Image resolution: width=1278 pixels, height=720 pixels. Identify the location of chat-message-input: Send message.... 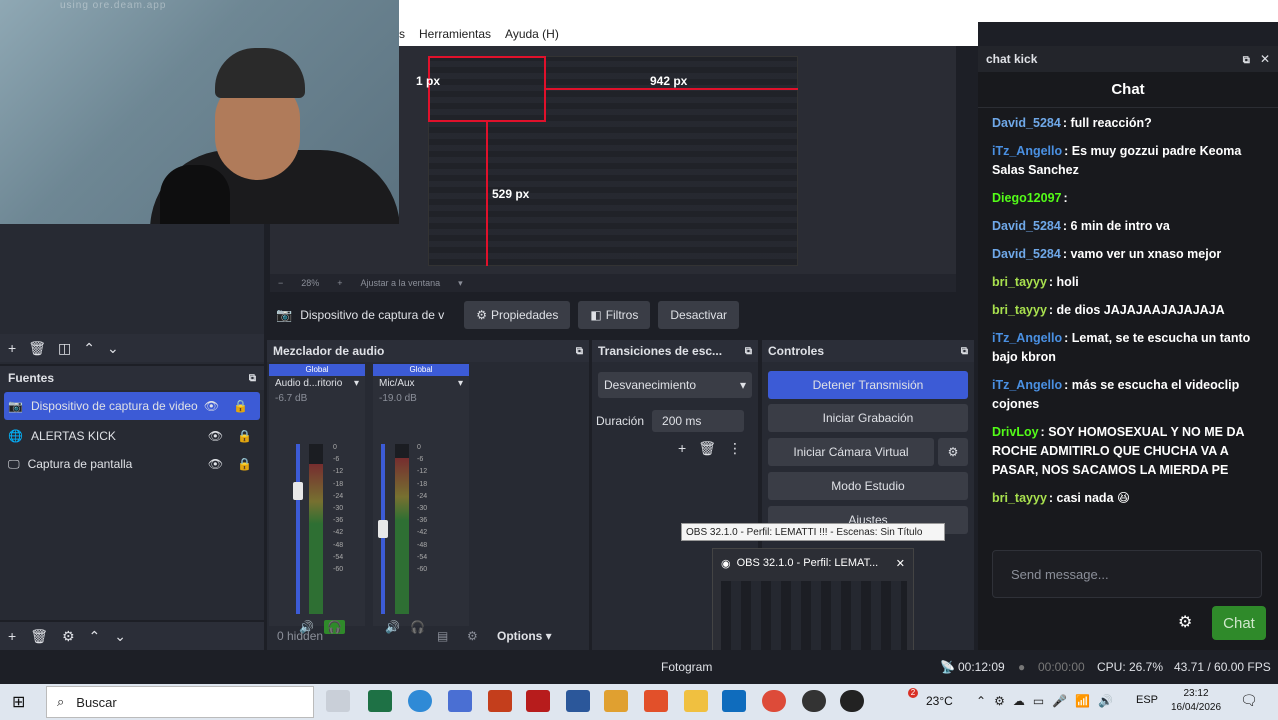
(1127, 574).